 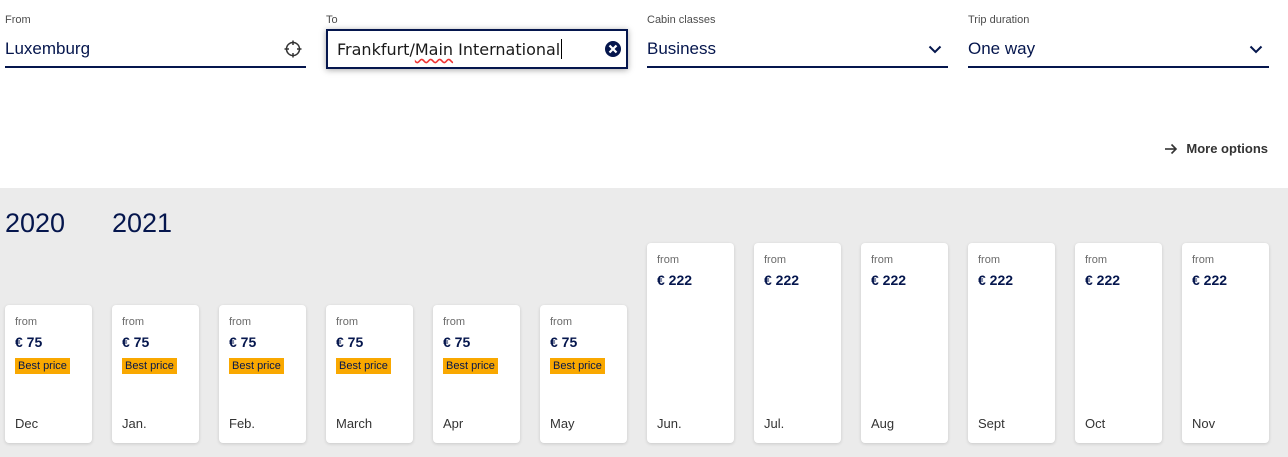 I want to click on month-card-9: from € 222 Sept, so click(x=1011, y=343).